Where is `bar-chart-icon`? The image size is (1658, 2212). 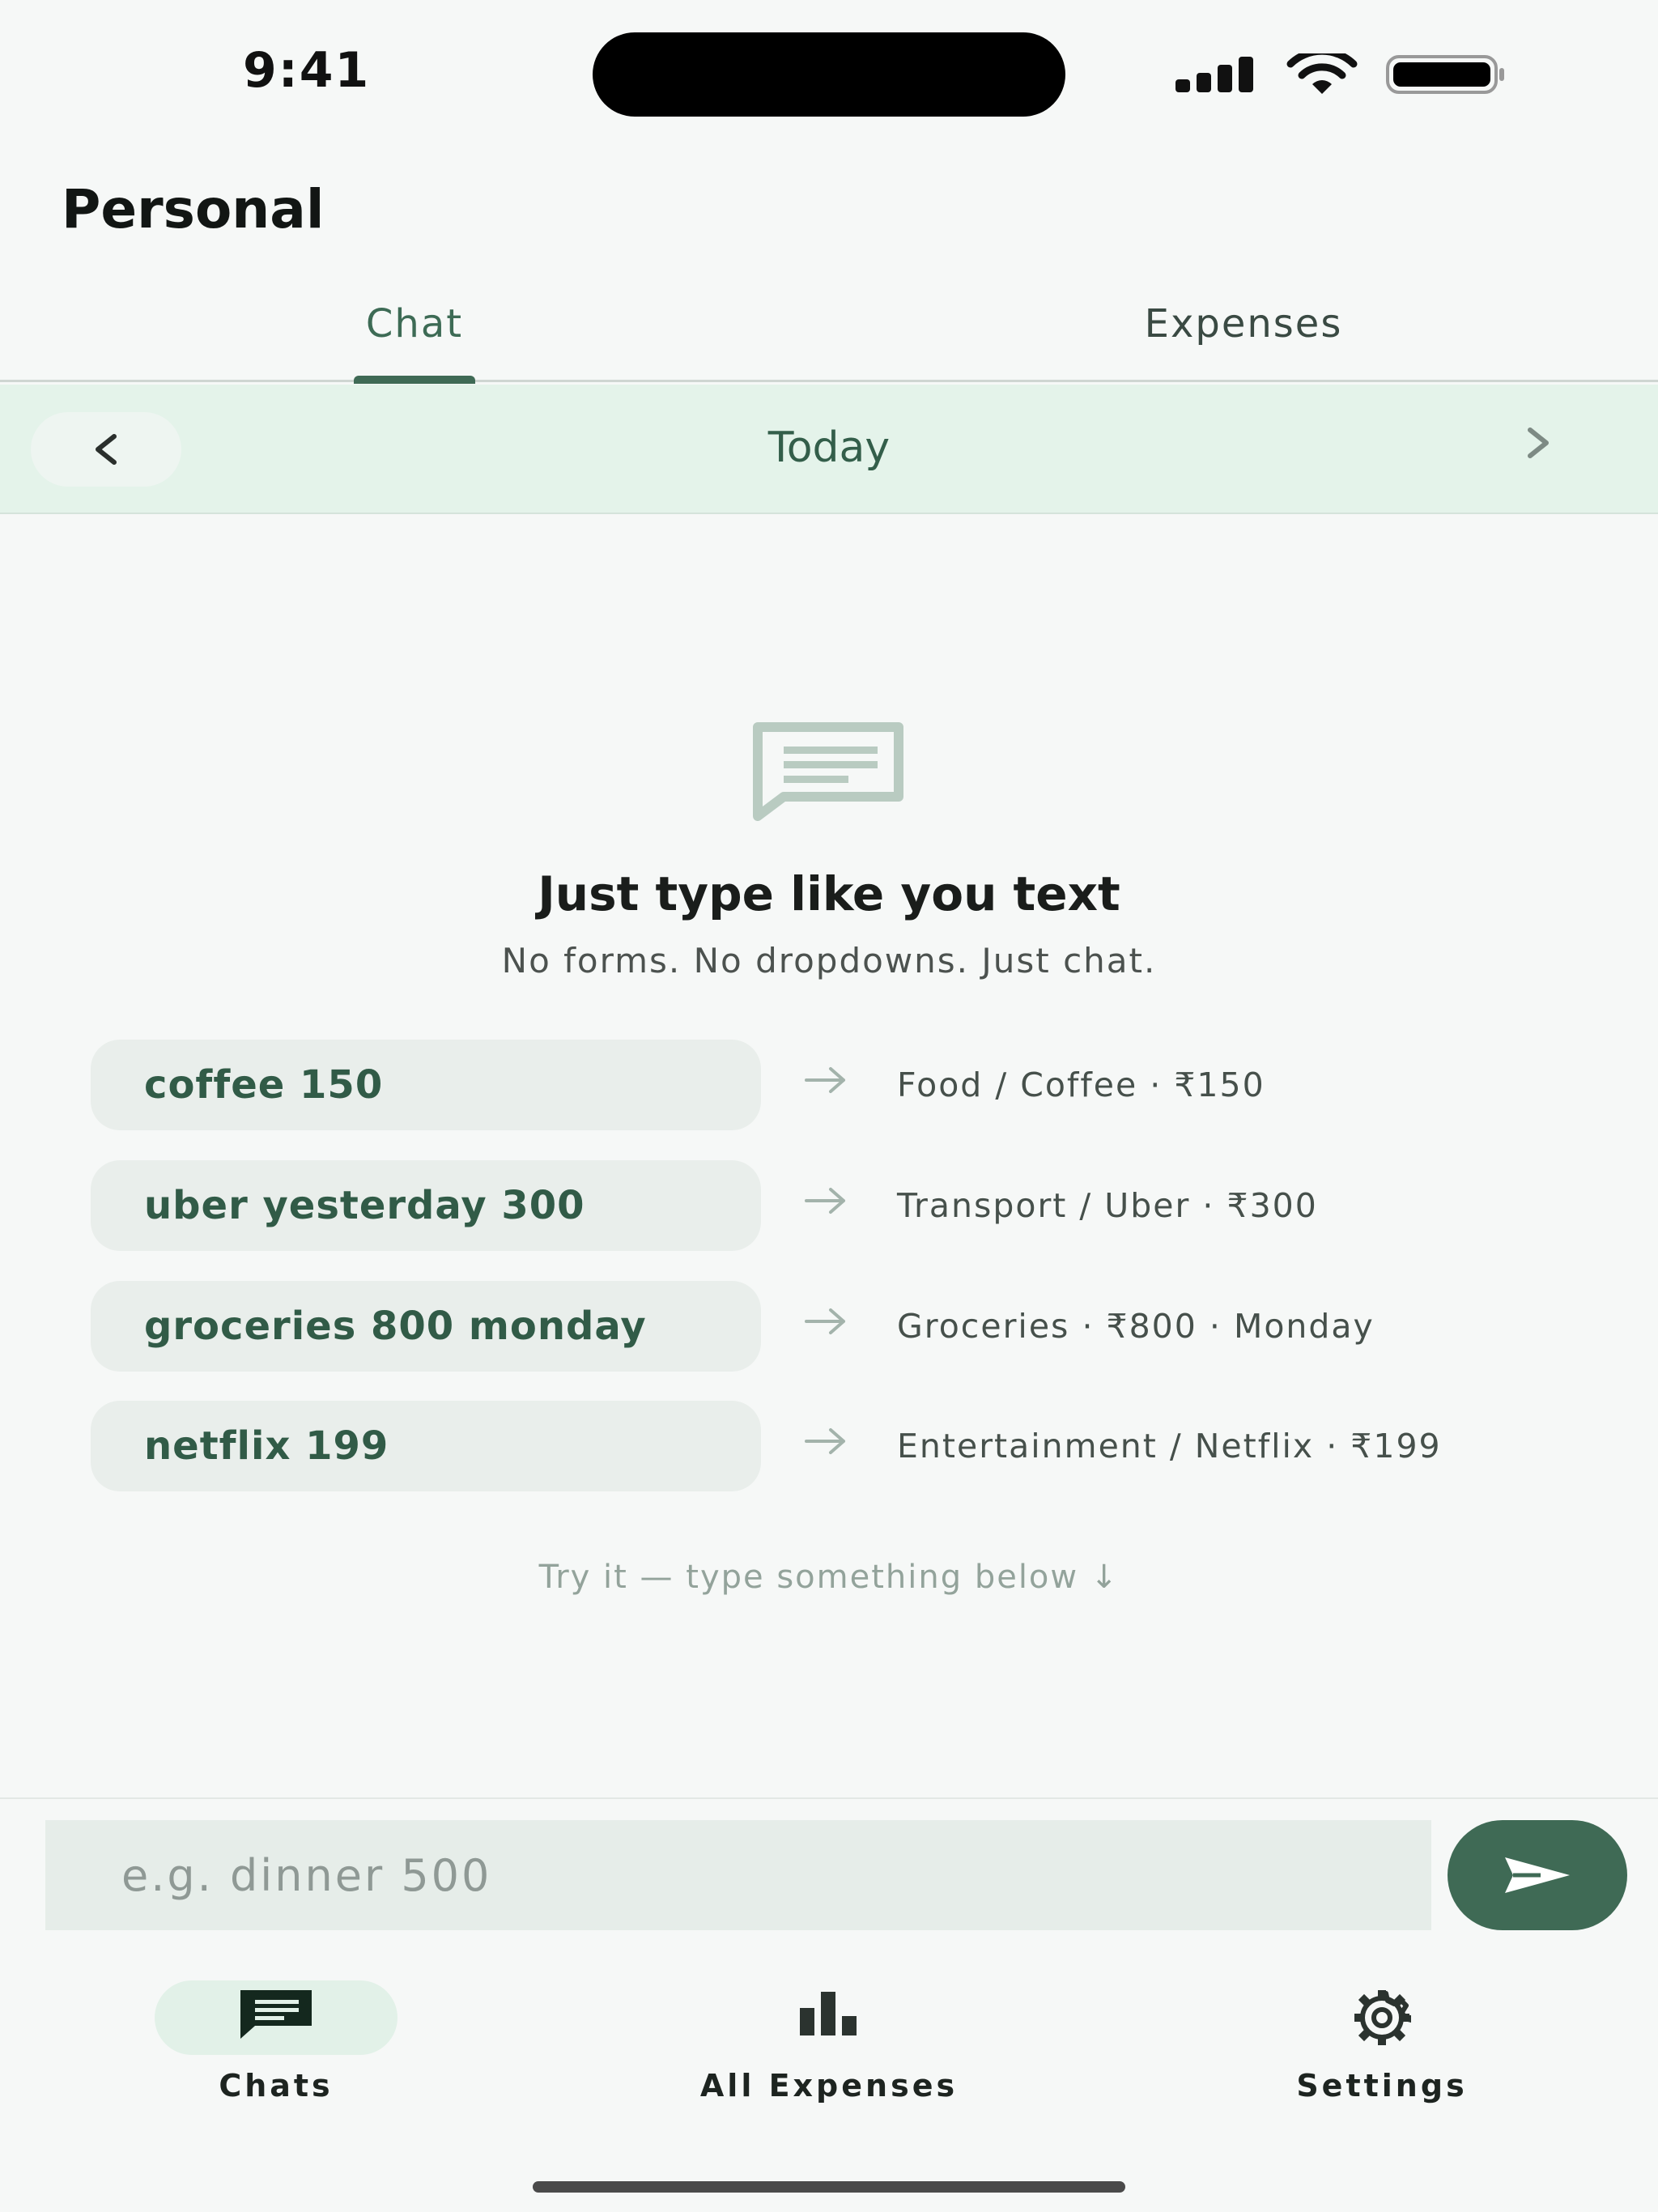 bar-chart-icon is located at coordinates (828, 2014).